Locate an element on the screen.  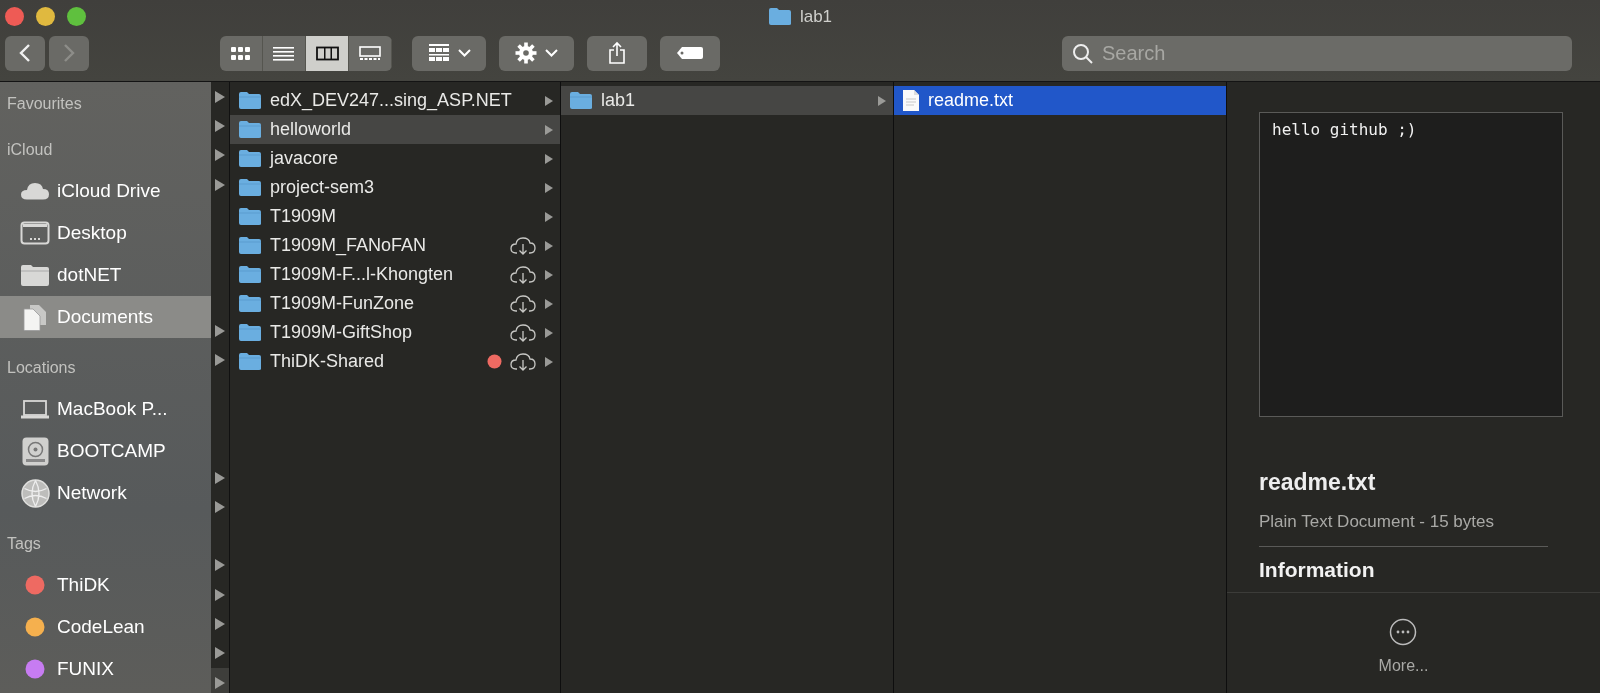
action-button is located at coordinates (536, 53).